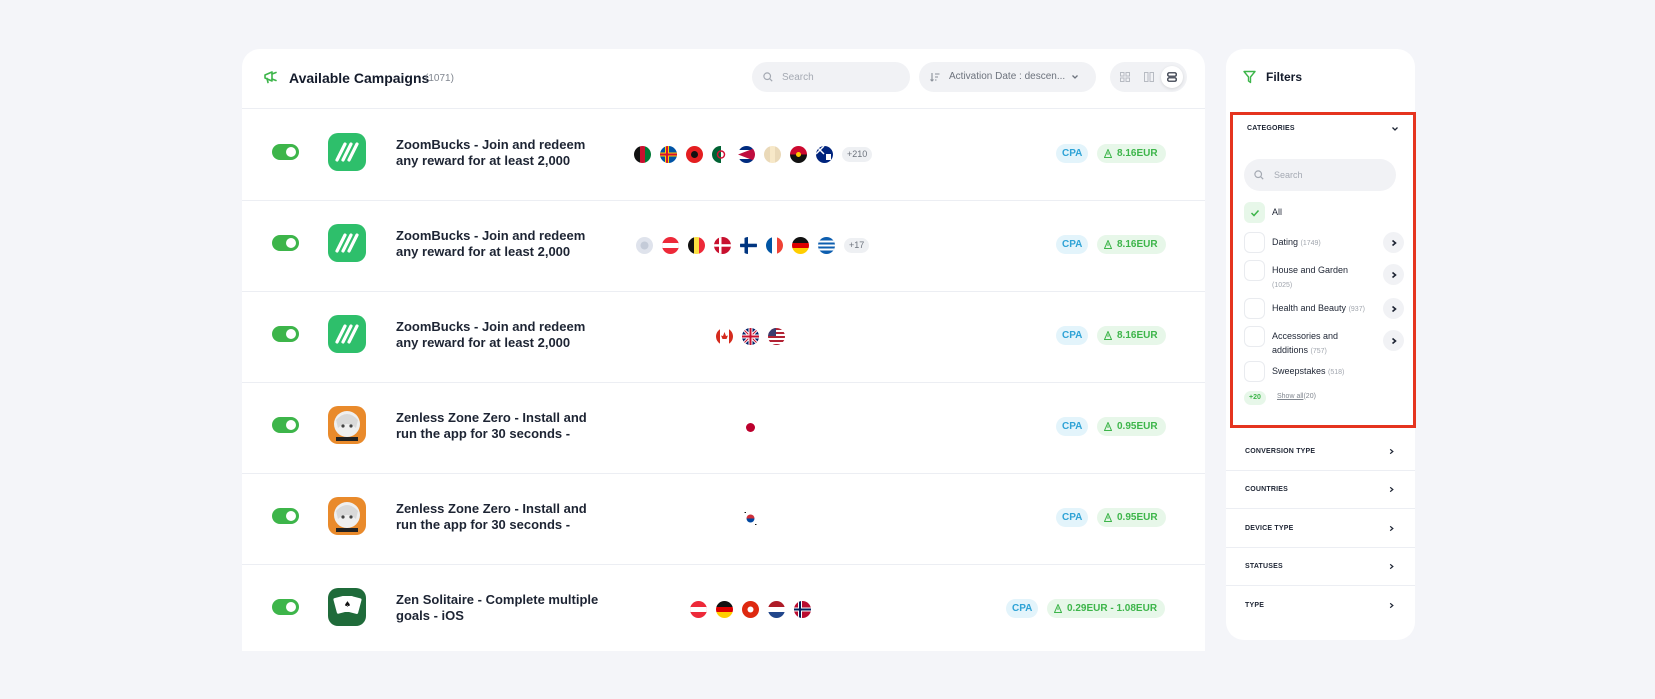  Describe the element at coordinates (1320, 606) in the screenshot. I see `filter-section-type: TYPE` at that location.